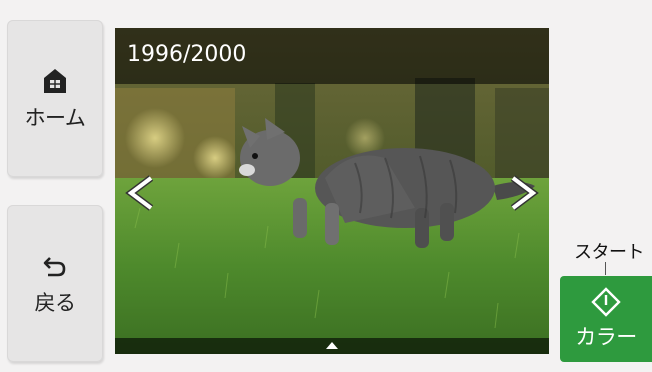  What do you see at coordinates (55, 283) in the screenshot?
I see `back-button: 戻る` at bounding box center [55, 283].